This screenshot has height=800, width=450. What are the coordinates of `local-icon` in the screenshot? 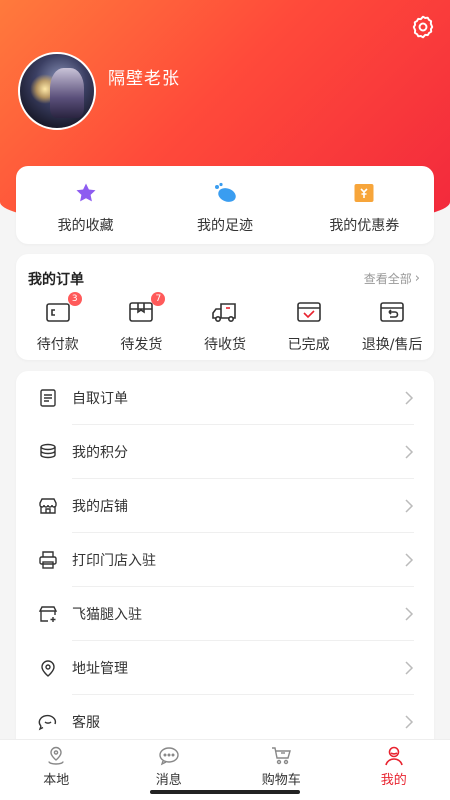 It's located at (56, 755).